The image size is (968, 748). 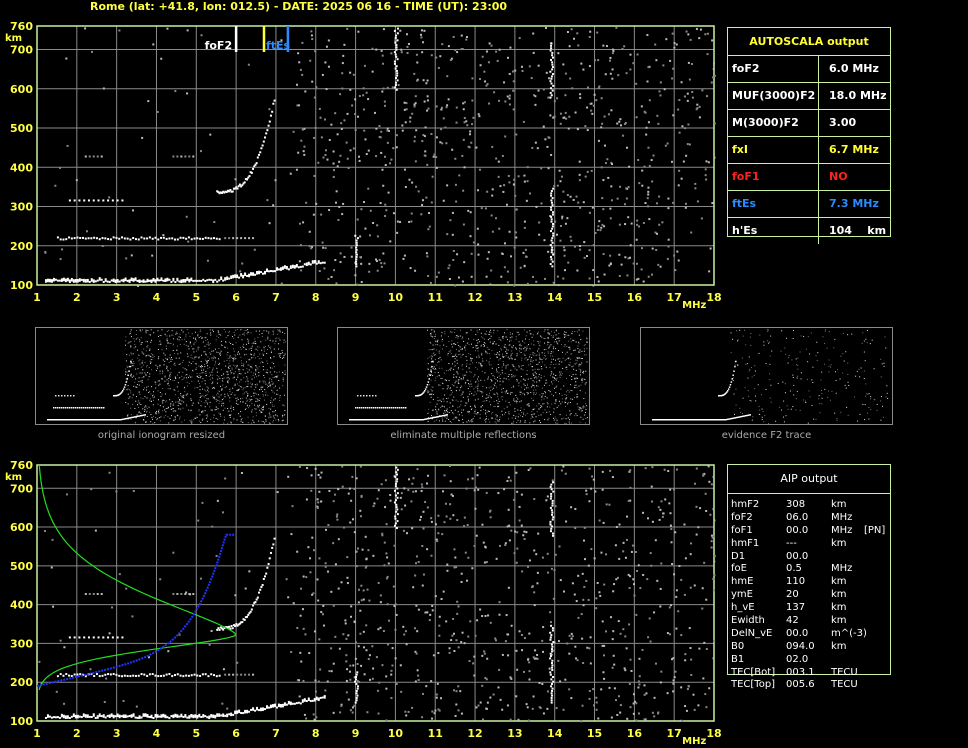 What do you see at coordinates (474, 297) in the screenshot?
I see `x-tick-label: 12` at bounding box center [474, 297].